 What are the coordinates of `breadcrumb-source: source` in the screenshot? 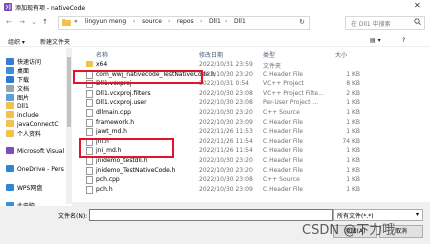 It's located at (152, 21).